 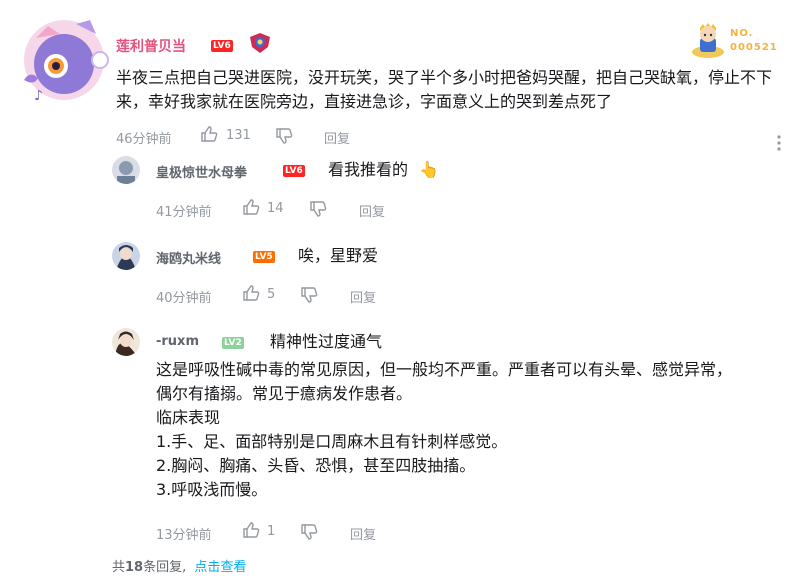 I want to click on reply-like-count: 14, so click(x=275, y=208).